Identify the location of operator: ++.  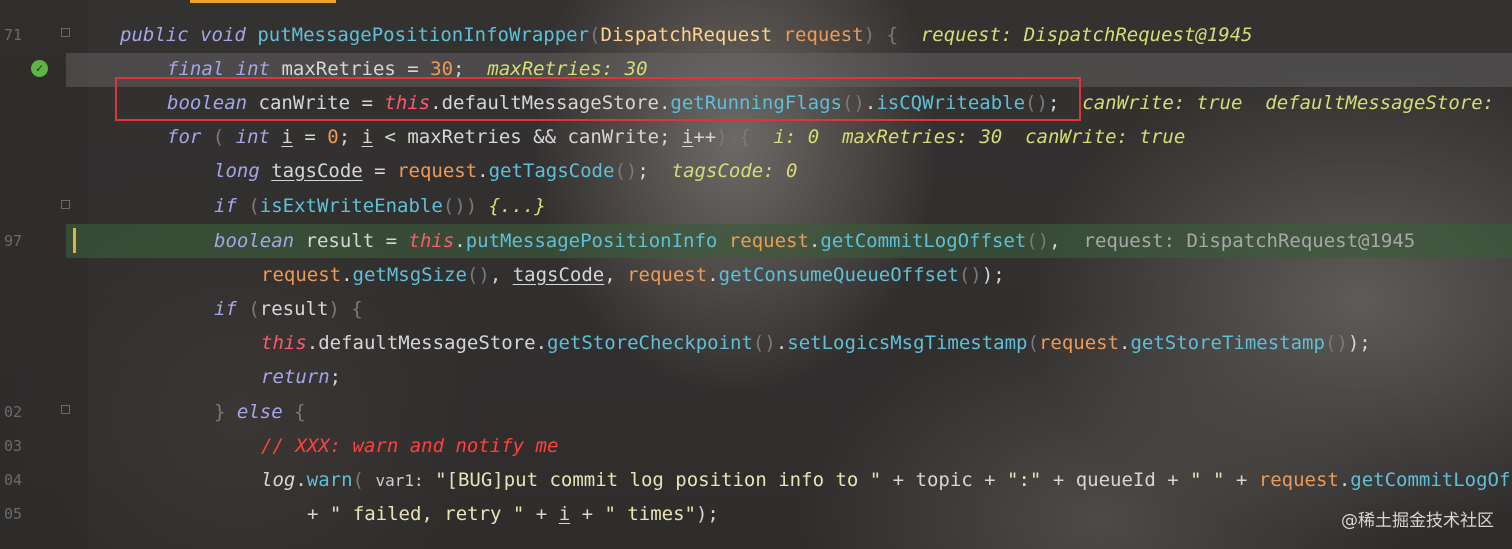
(705, 137).